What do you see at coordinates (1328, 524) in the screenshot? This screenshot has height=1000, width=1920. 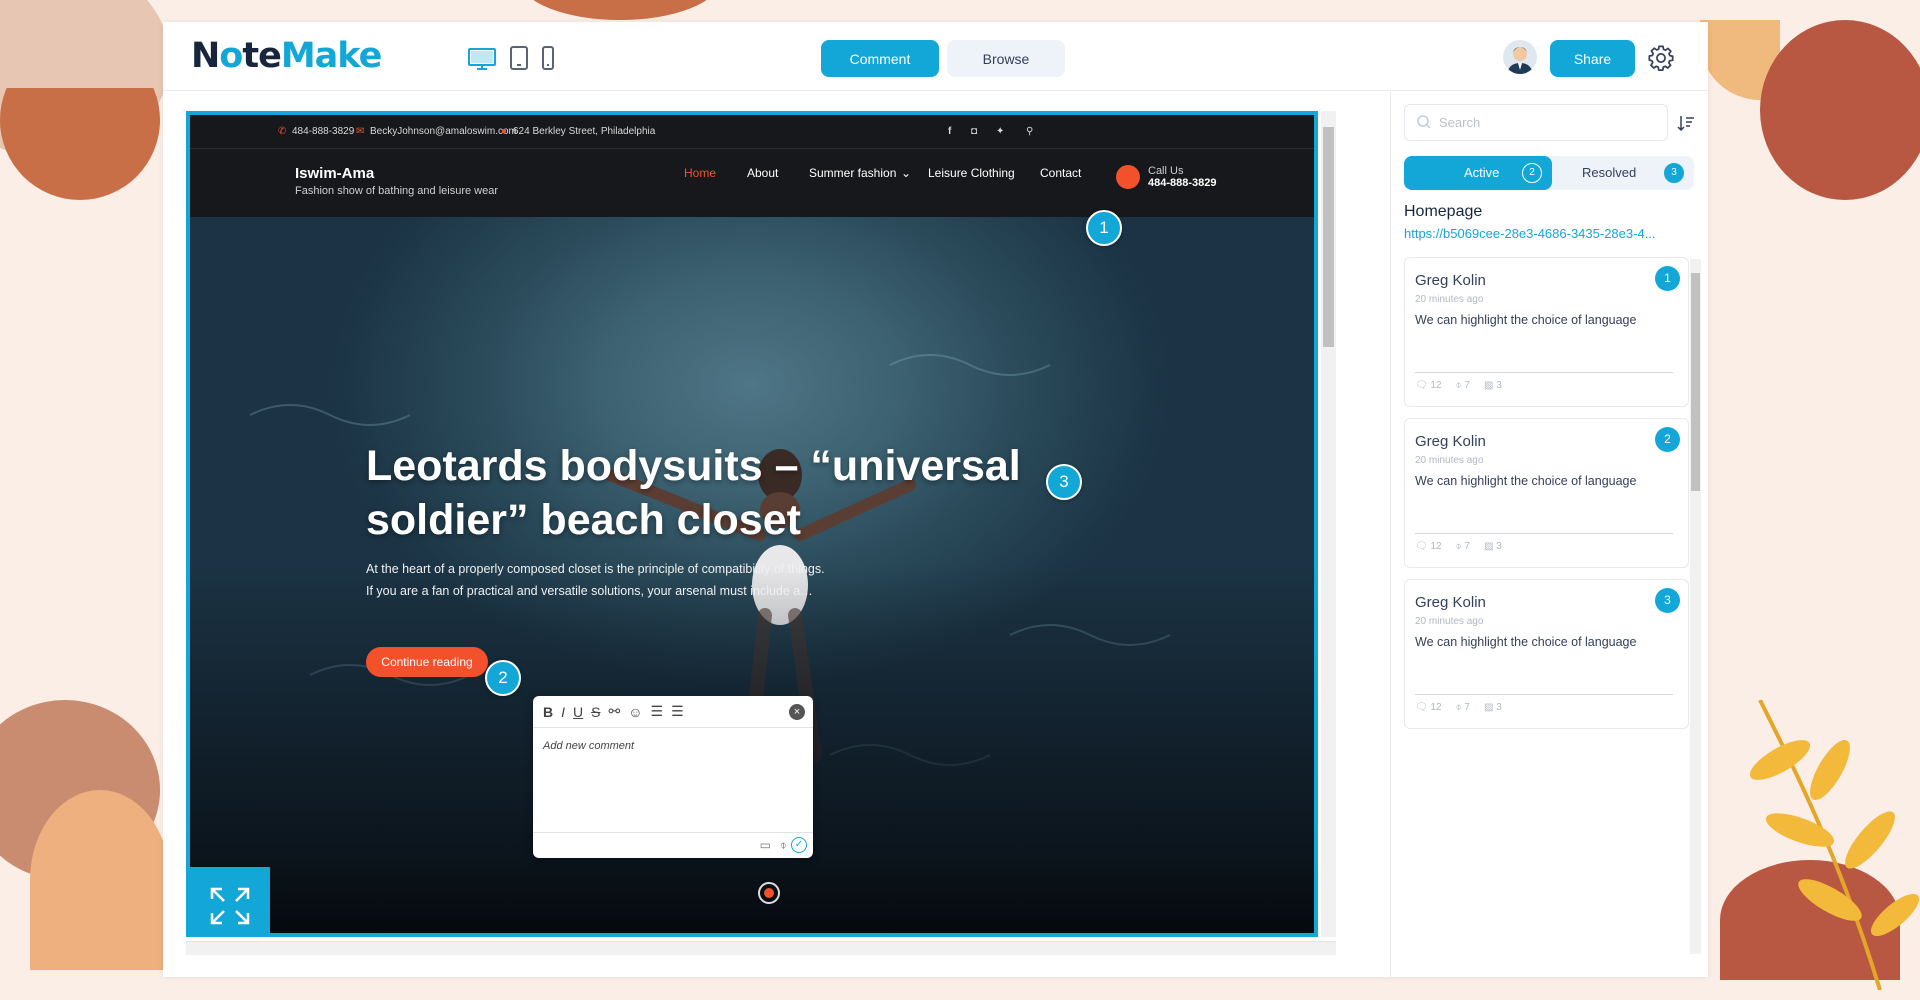 I see `preview-vertical-scrollbar` at bounding box center [1328, 524].